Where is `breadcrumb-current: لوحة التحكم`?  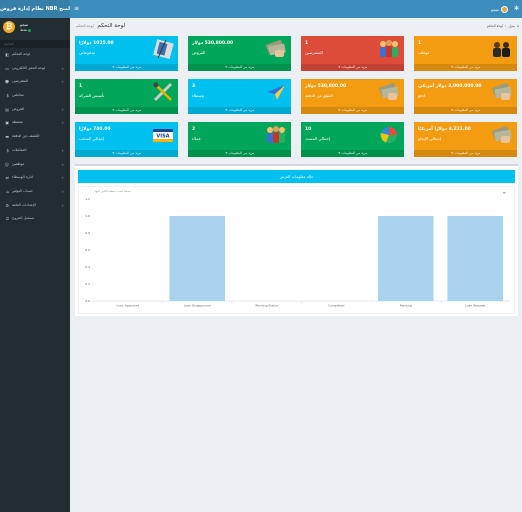 breadcrumb-current: لوحة التحكم is located at coordinates (494, 26).